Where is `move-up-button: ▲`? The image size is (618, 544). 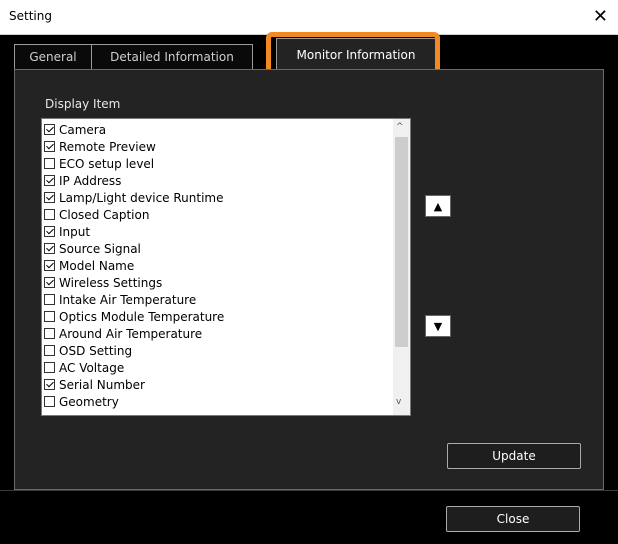
move-up-button: ▲ is located at coordinates (438, 206).